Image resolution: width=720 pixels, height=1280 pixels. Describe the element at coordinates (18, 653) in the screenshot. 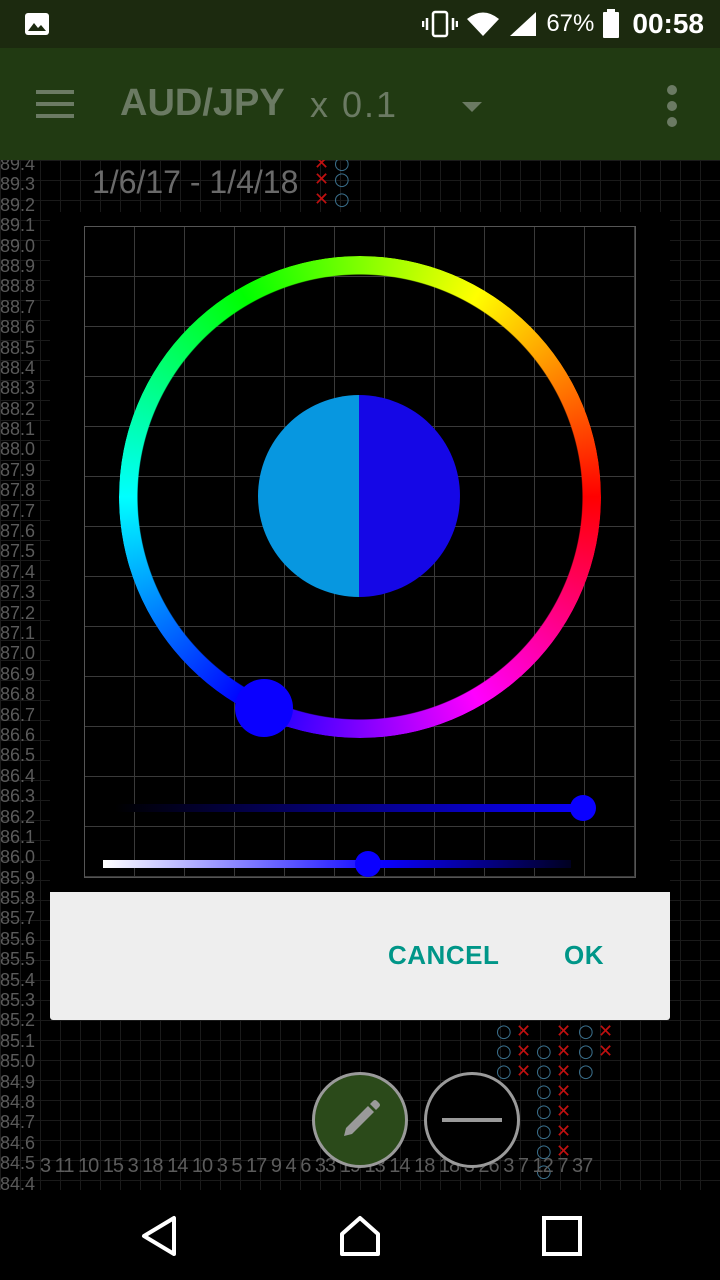

I see `y-tick-label: 87.0` at that location.